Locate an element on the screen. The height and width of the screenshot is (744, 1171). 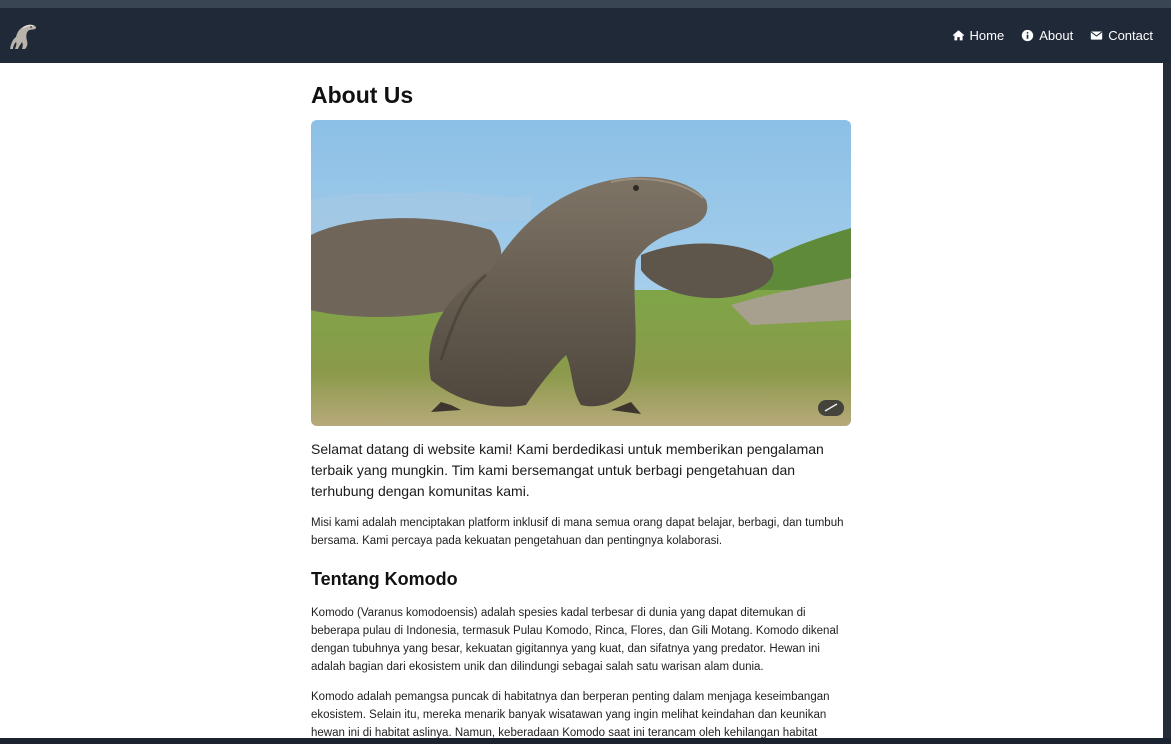
scrollbar is located at coordinates (1167, 400).